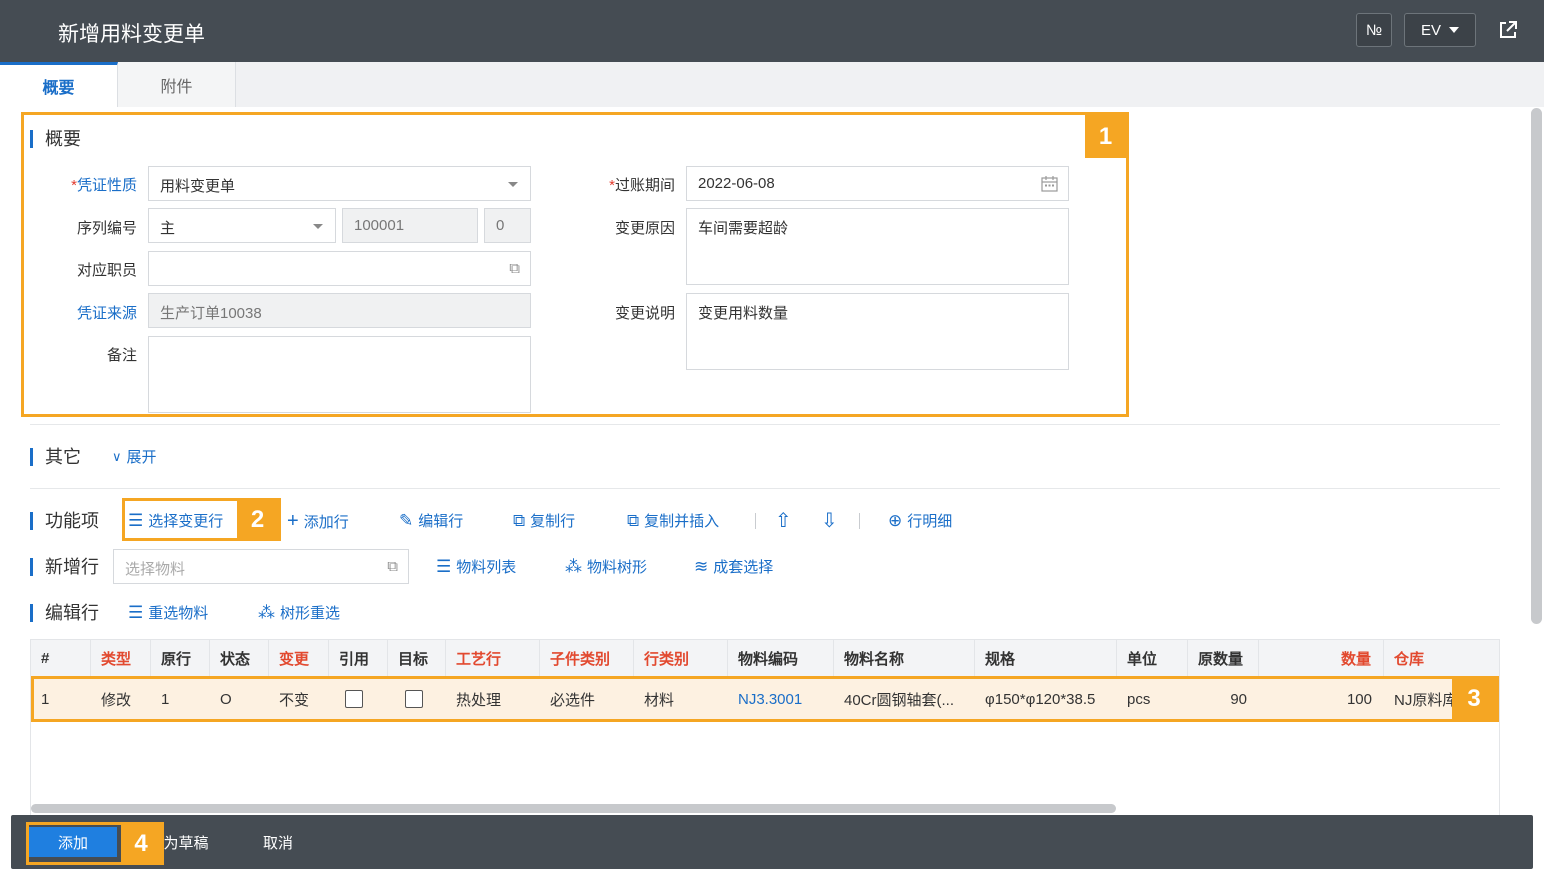 This screenshot has width=1544, height=881. What do you see at coordinates (781, 658) in the screenshot?
I see `col-header-code: 物料编码` at bounding box center [781, 658].